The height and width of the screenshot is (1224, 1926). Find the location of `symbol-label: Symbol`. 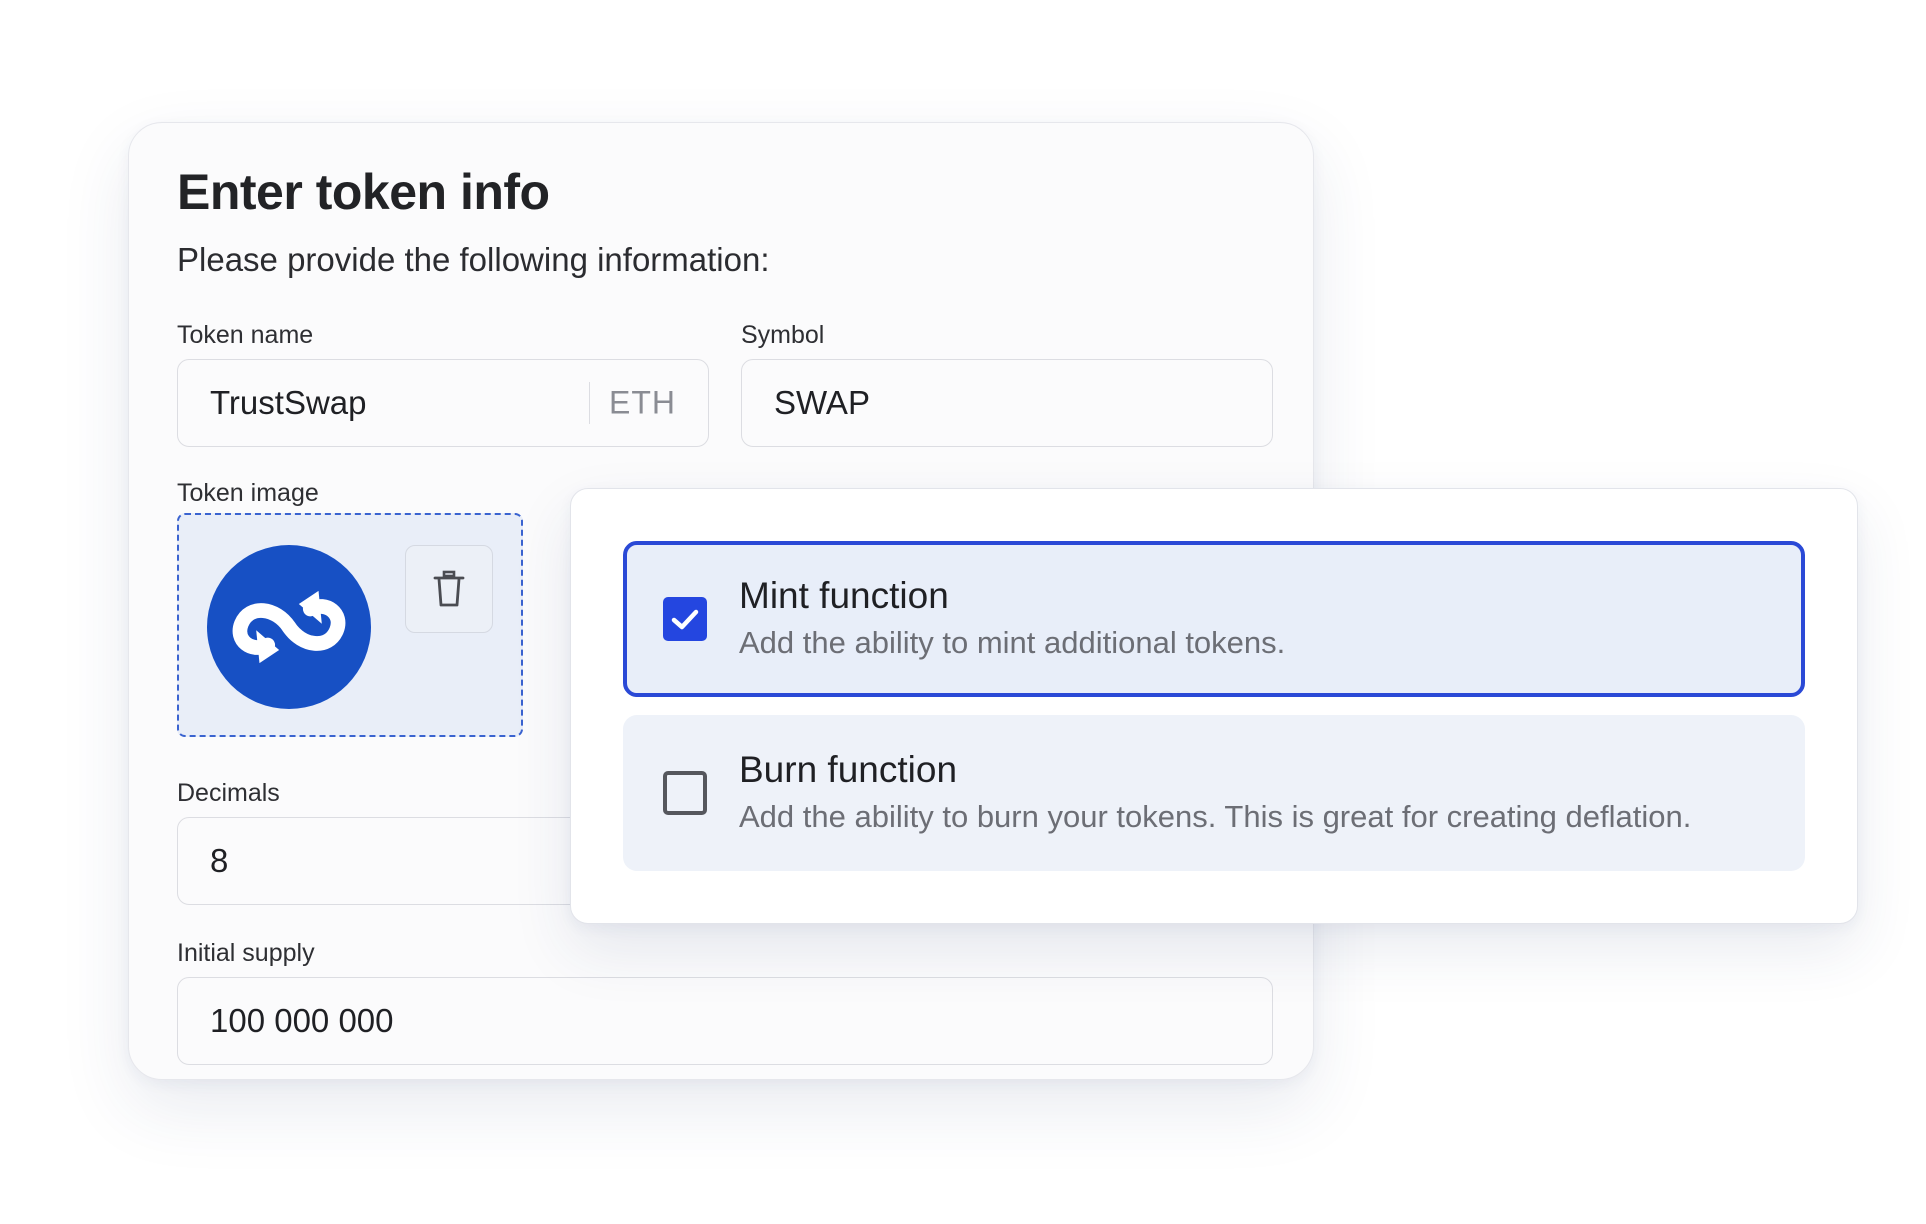

symbol-label: Symbol is located at coordinates (783, 335).